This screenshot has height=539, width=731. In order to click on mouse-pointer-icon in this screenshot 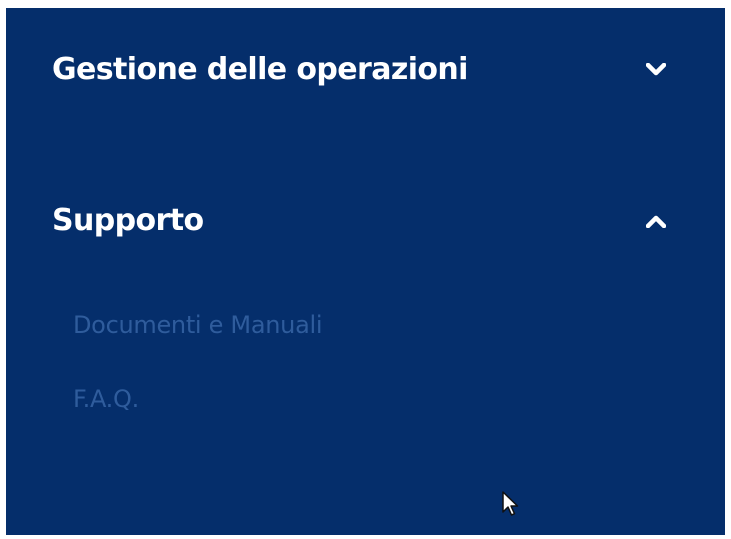, I will do `click(510, 503)`.